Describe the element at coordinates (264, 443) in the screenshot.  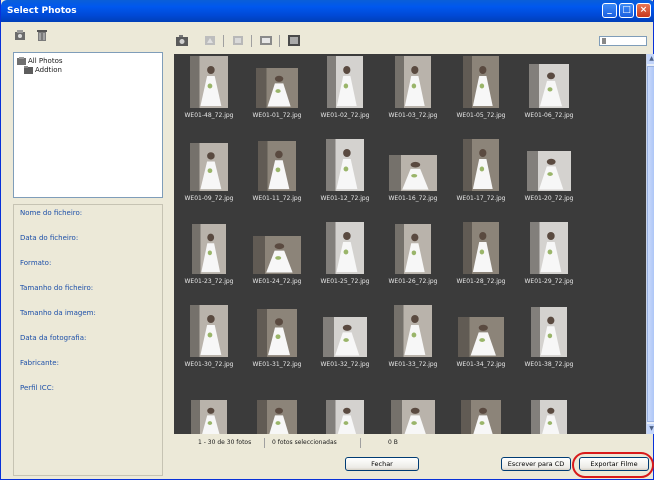
I see `status-separator` at that location.